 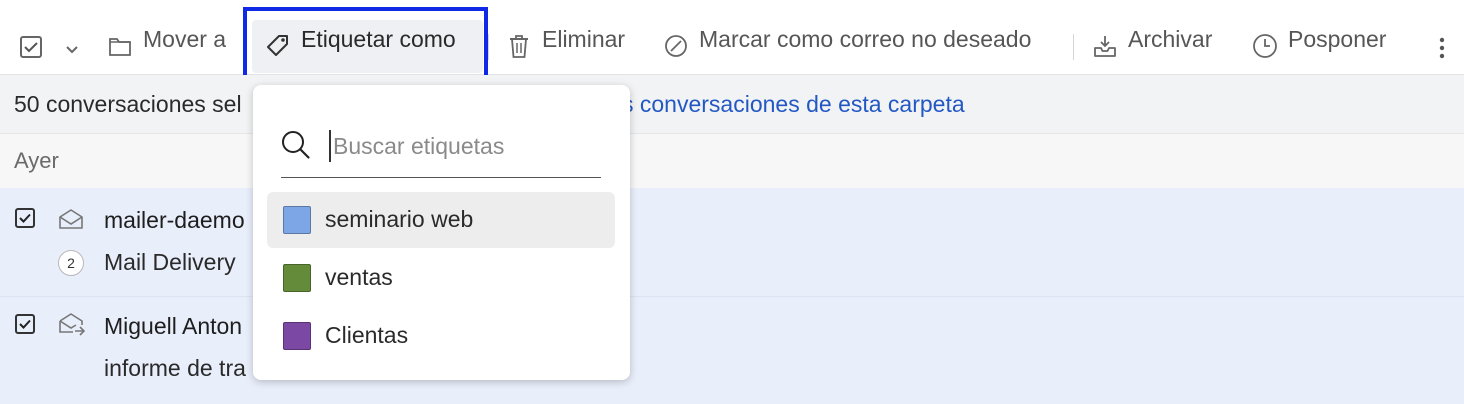 I want to click on conversation-sender: mailer-daemo, so click(x=174, y=220).